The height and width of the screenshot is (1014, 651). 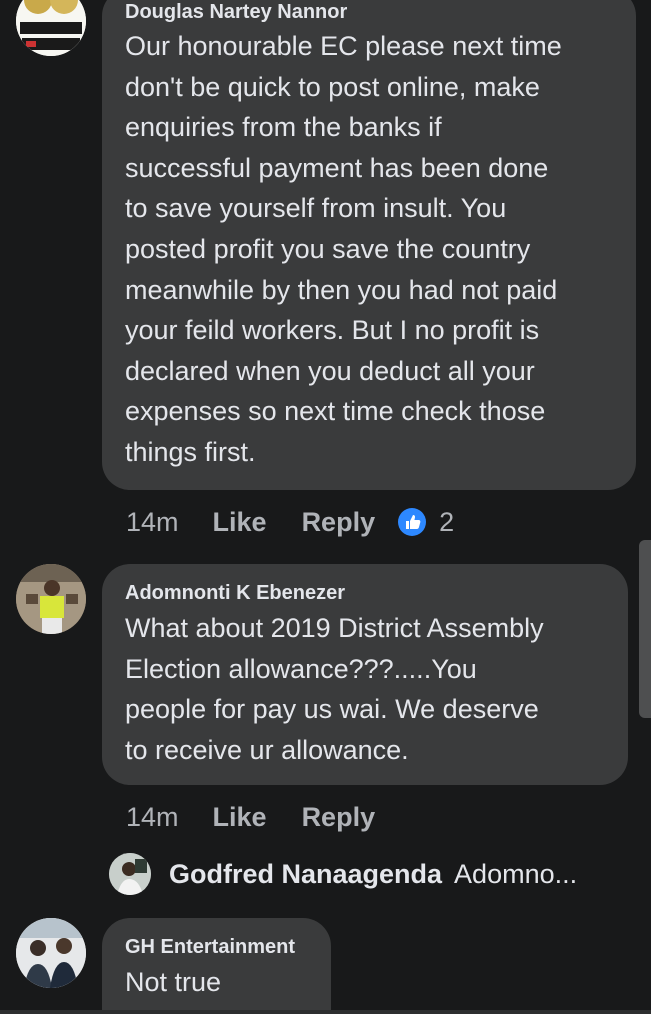 I want to click on comment-line: successful payment has been done, so click(x=337, y=167).